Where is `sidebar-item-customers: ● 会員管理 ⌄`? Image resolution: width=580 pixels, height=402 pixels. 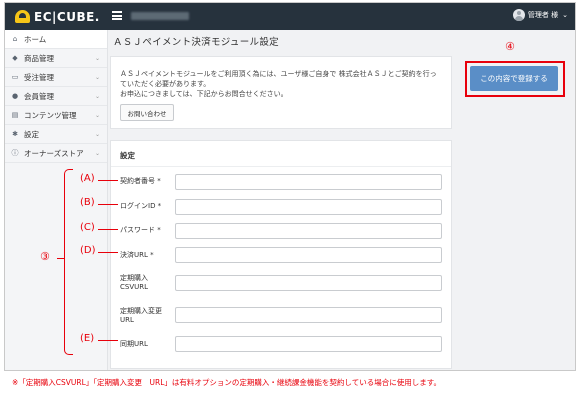 sidebar-item-customers: ● 会員管理 ⌄ is located at coordinates (56, 96).